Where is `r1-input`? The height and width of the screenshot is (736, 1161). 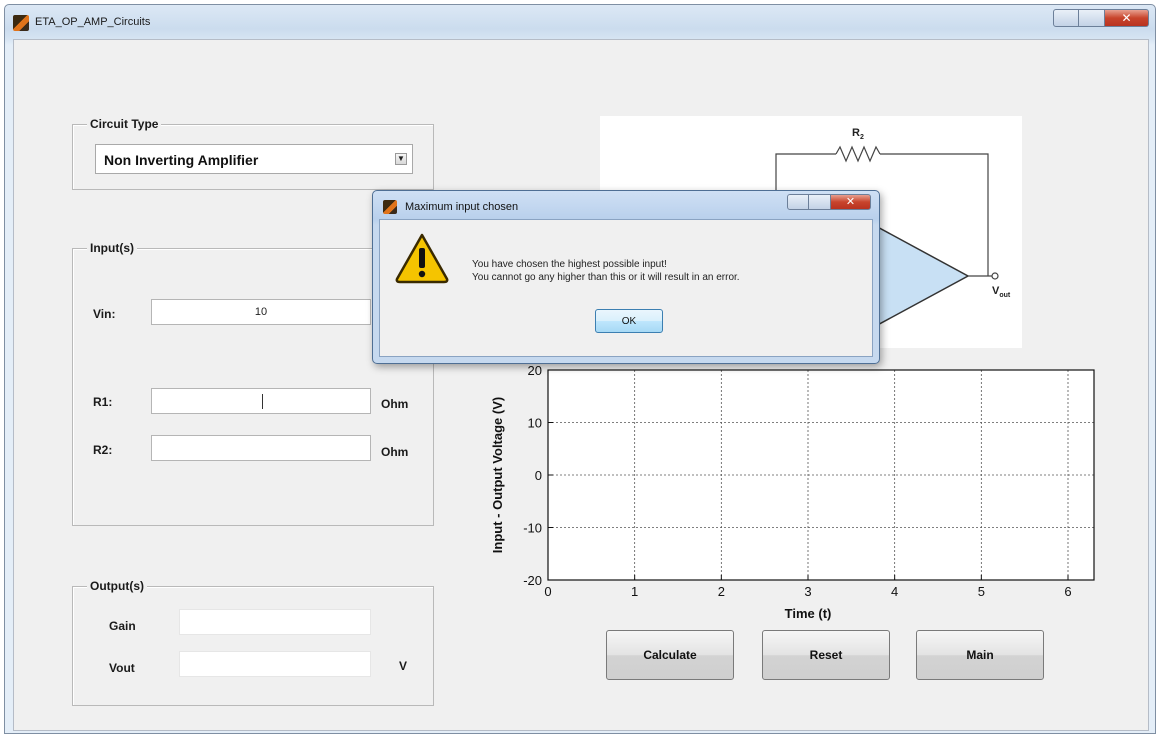 r1-input is located at coordinates (261, 401).